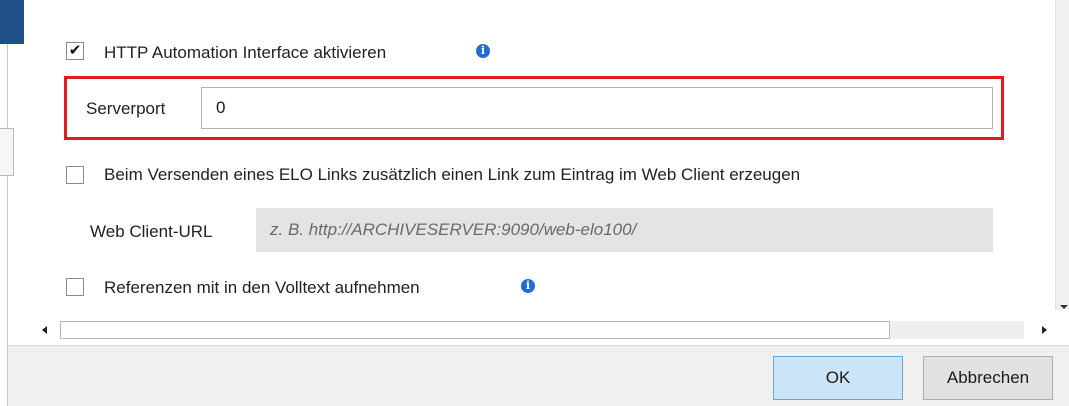 The width and height of the screenshot is (1069, 406). I want to click on scroll-right-arrow-icon, so click(1044, 330).